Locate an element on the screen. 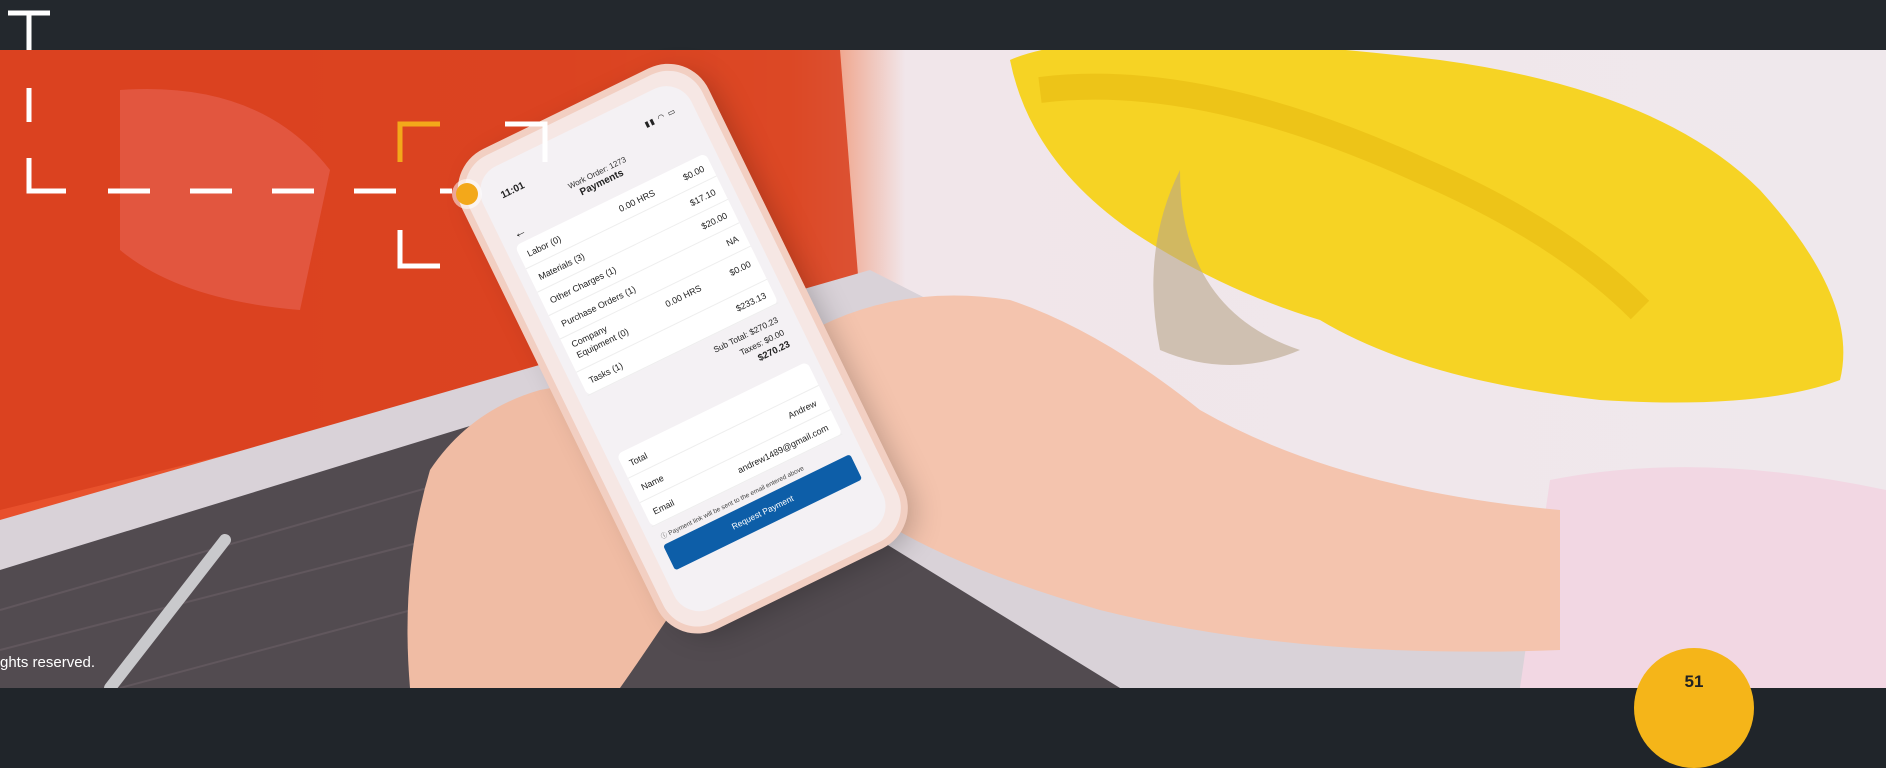 The width and height of the screenshot is (1886, 768). row-hours: 0.00 HRS is located at coordinates (683, 296).